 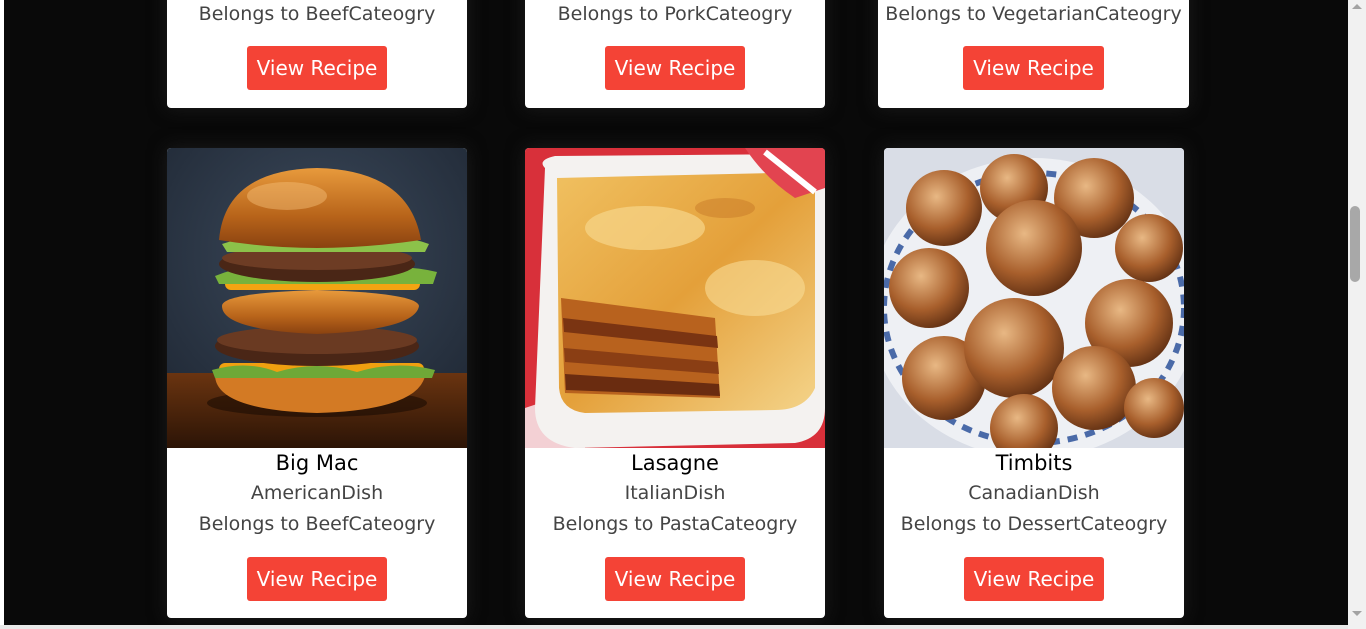 What do you see at coordinates (675, 14) in the screenshot?
I see `recipe-category: Belongs to PorkCateogry` at bounding box center [675, 14].